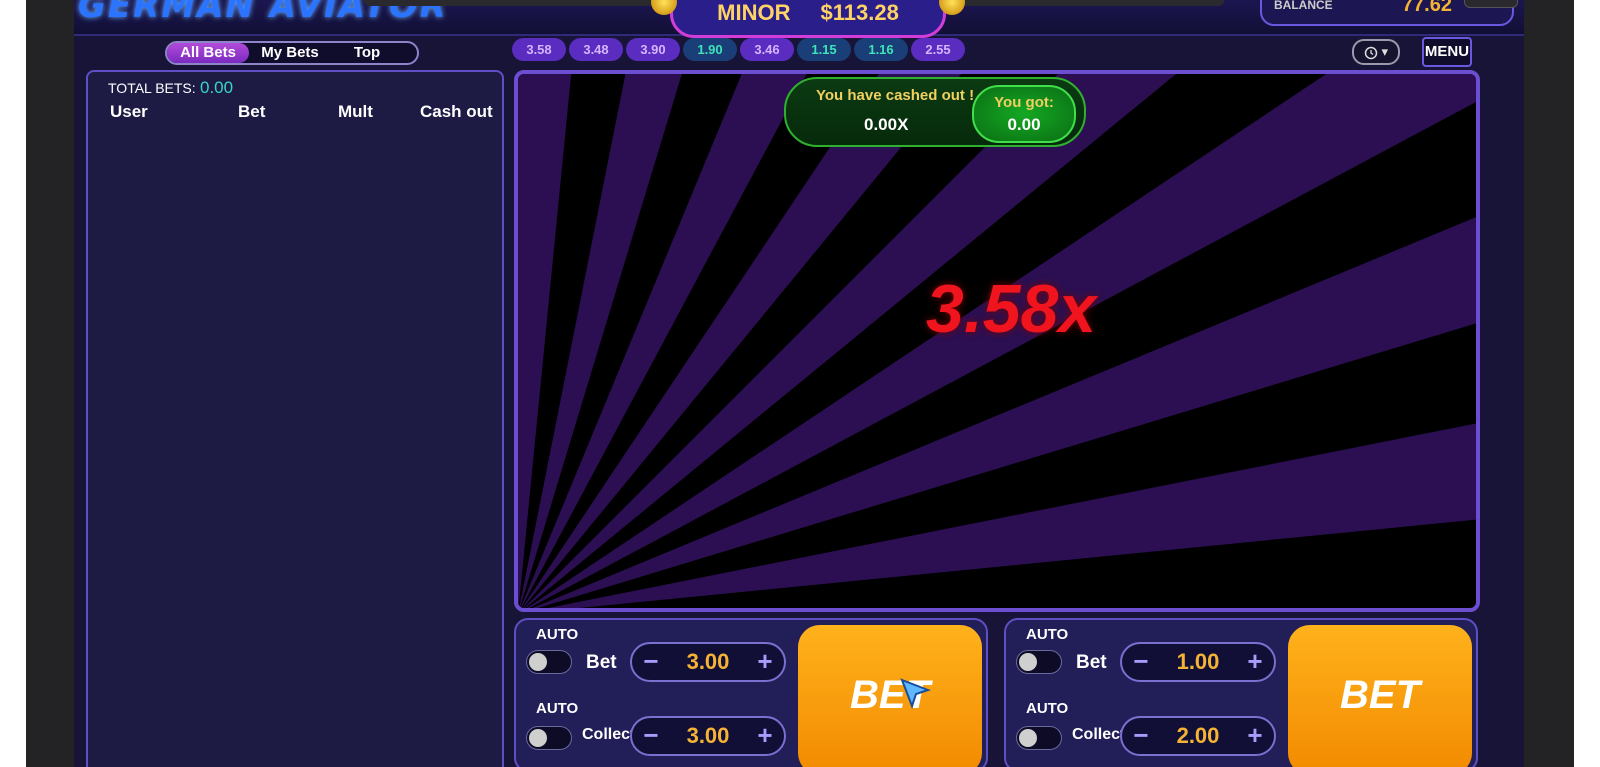 The height and width of the screenshot is (767, 1600). Describe the element at coordinates (859, 12) in the screenshot. I see `jackpot-value: $113.28` at that location.